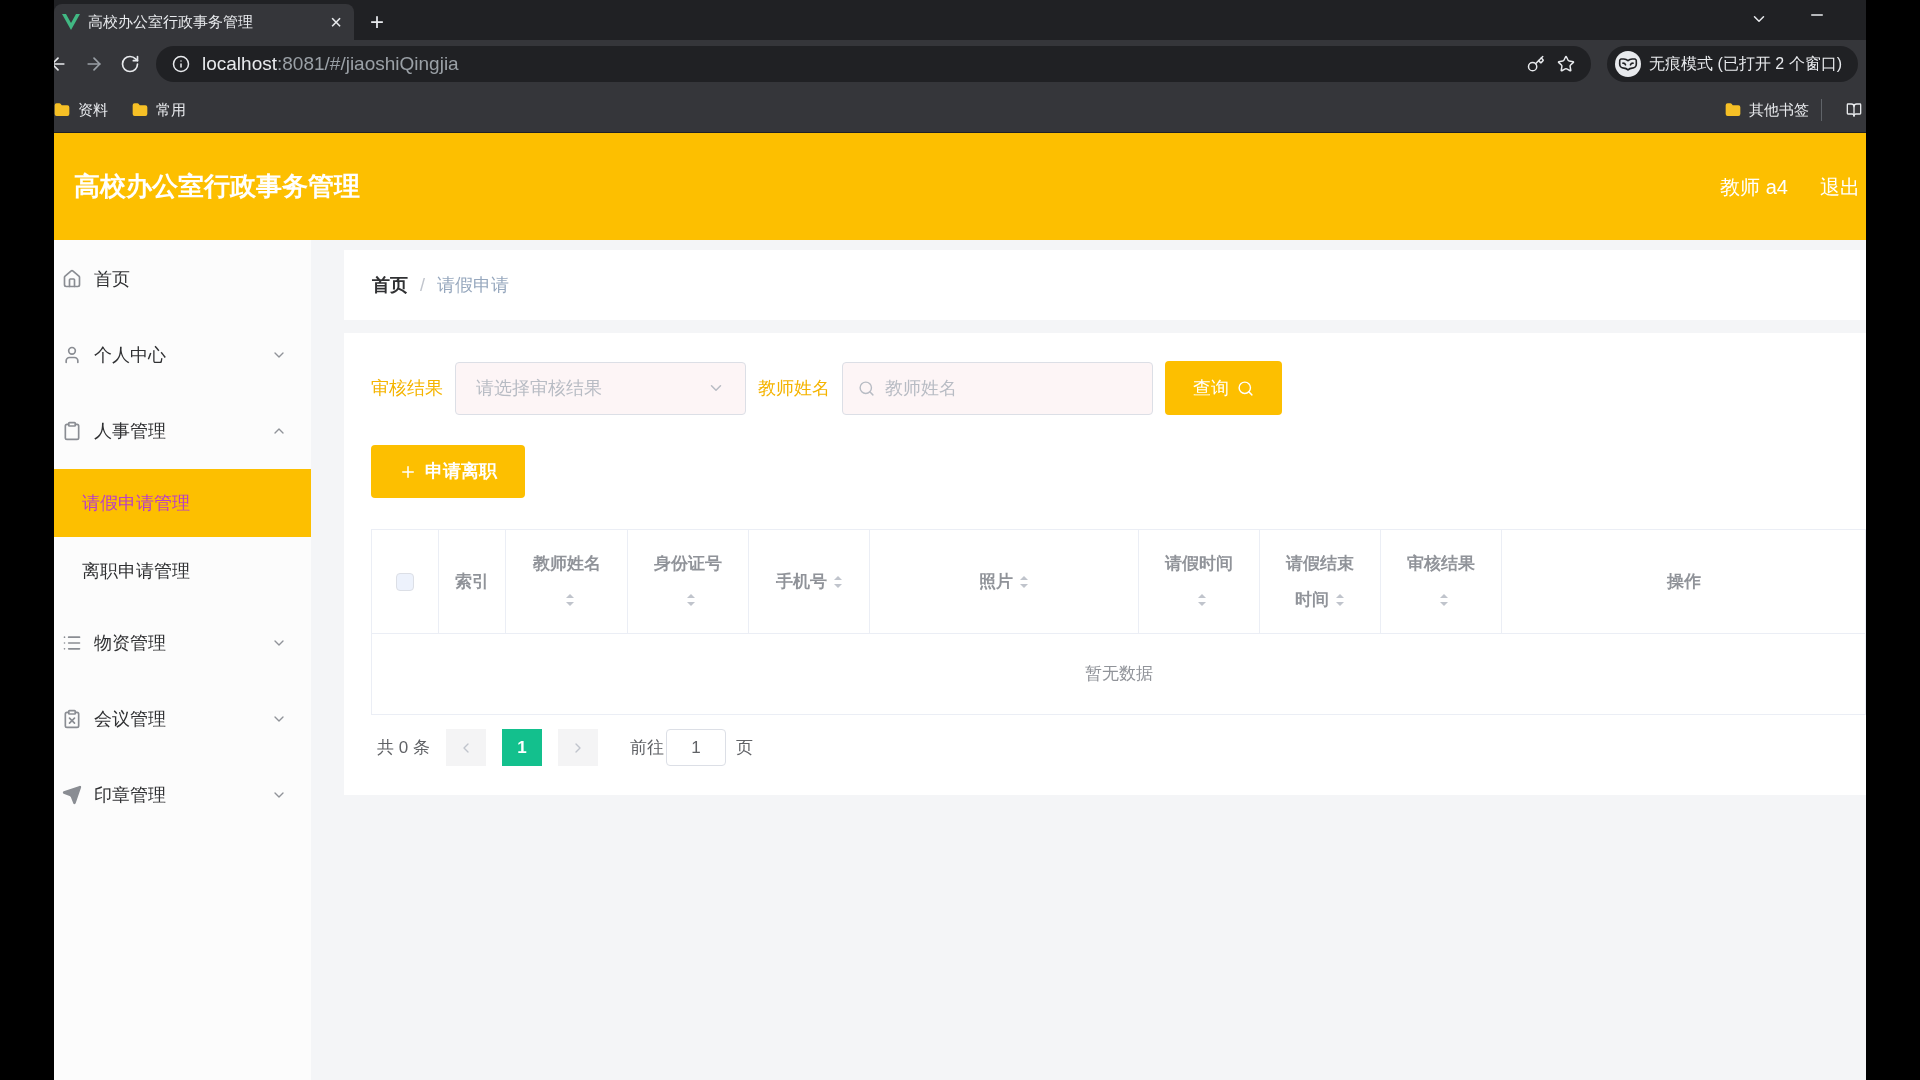  I want to click on bookmark-item: 资料, so click(81, 110).